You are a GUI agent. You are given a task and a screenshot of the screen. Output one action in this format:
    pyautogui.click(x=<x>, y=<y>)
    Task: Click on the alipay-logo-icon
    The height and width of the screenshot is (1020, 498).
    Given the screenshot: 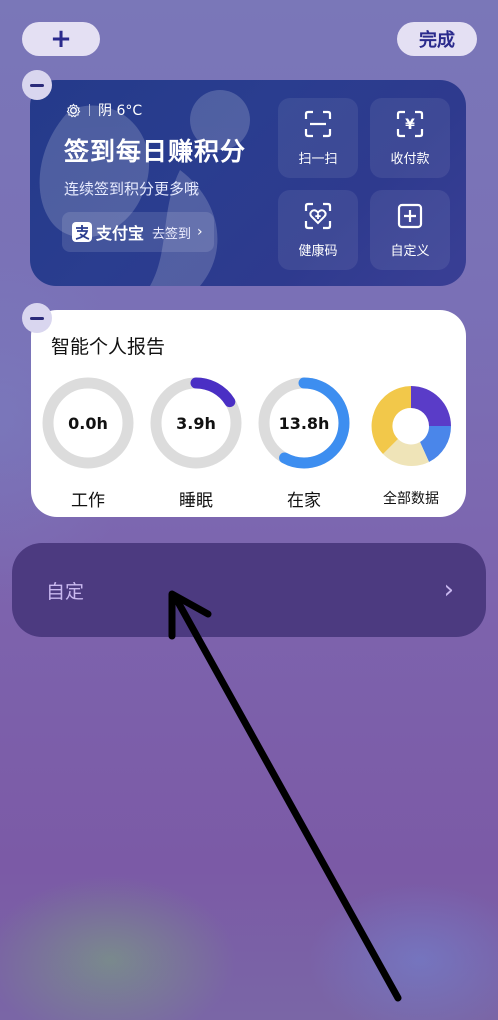 What is the action you would take?
    pyautogui.click(x=82, y=232)
    